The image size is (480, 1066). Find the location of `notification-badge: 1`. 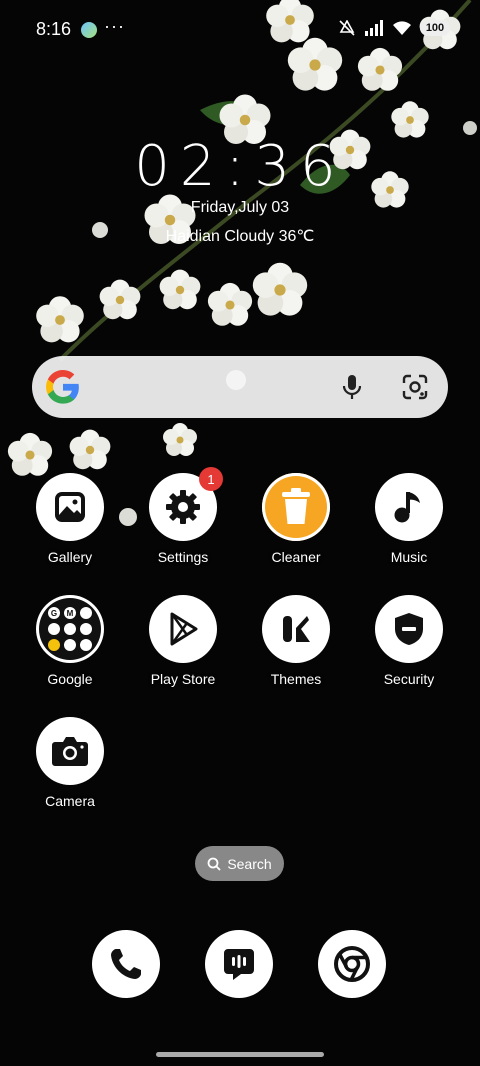

notification-badge: 1 is located at coordinates (211, 479).